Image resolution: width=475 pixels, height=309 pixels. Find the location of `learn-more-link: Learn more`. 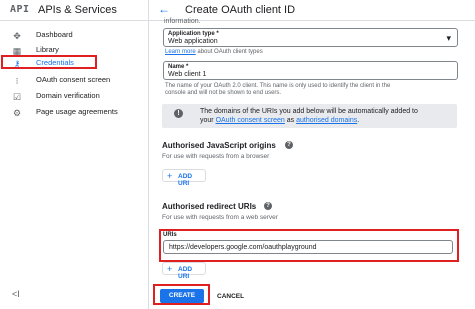

learn-more-link: Learn more is located at coordinates (180, 52).